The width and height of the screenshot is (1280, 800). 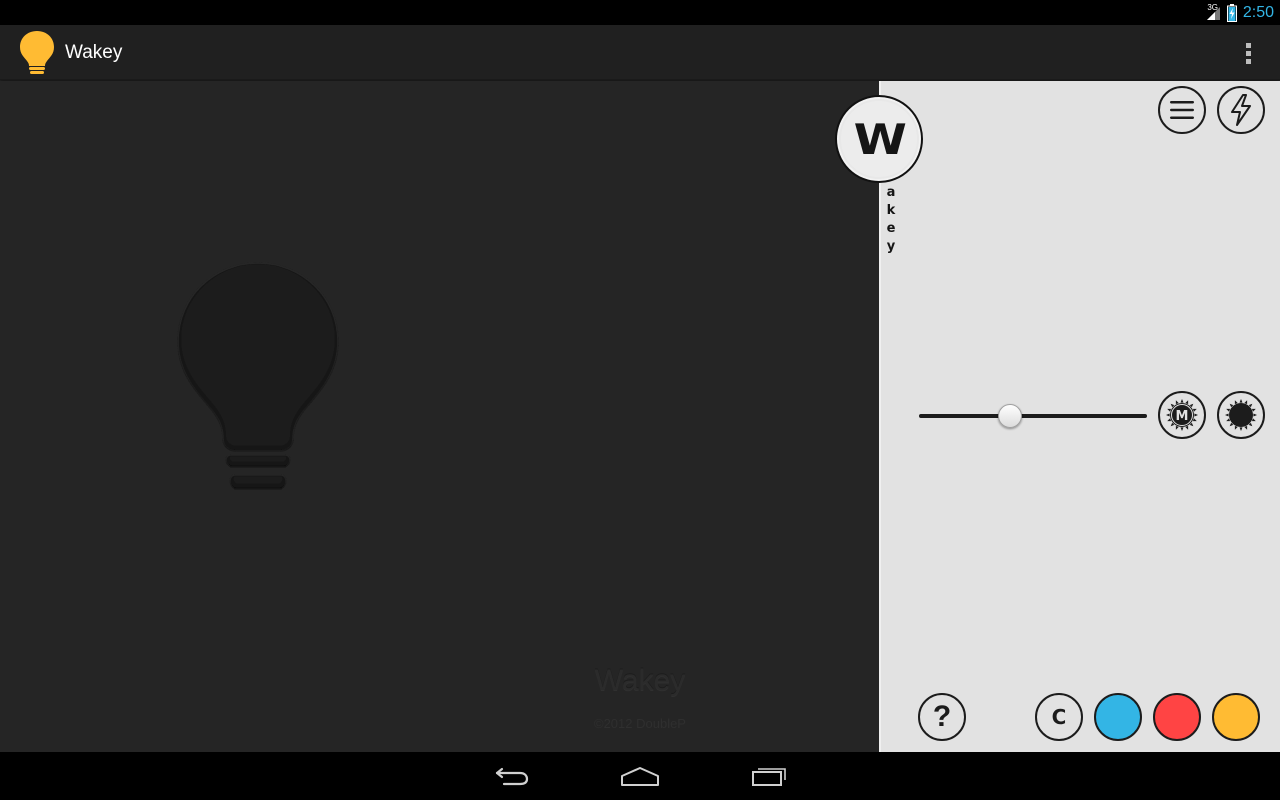 I want to click on slider-track, so click(x=1033, y=416).